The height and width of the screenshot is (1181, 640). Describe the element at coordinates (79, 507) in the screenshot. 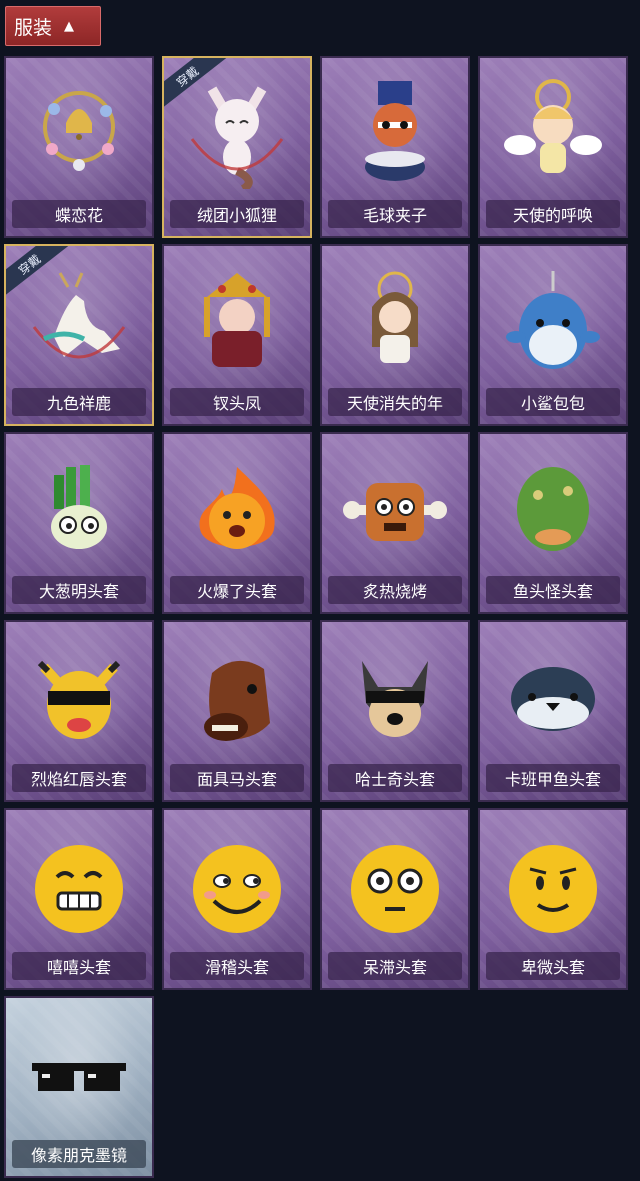

I see `green-onion-icon` at that location.